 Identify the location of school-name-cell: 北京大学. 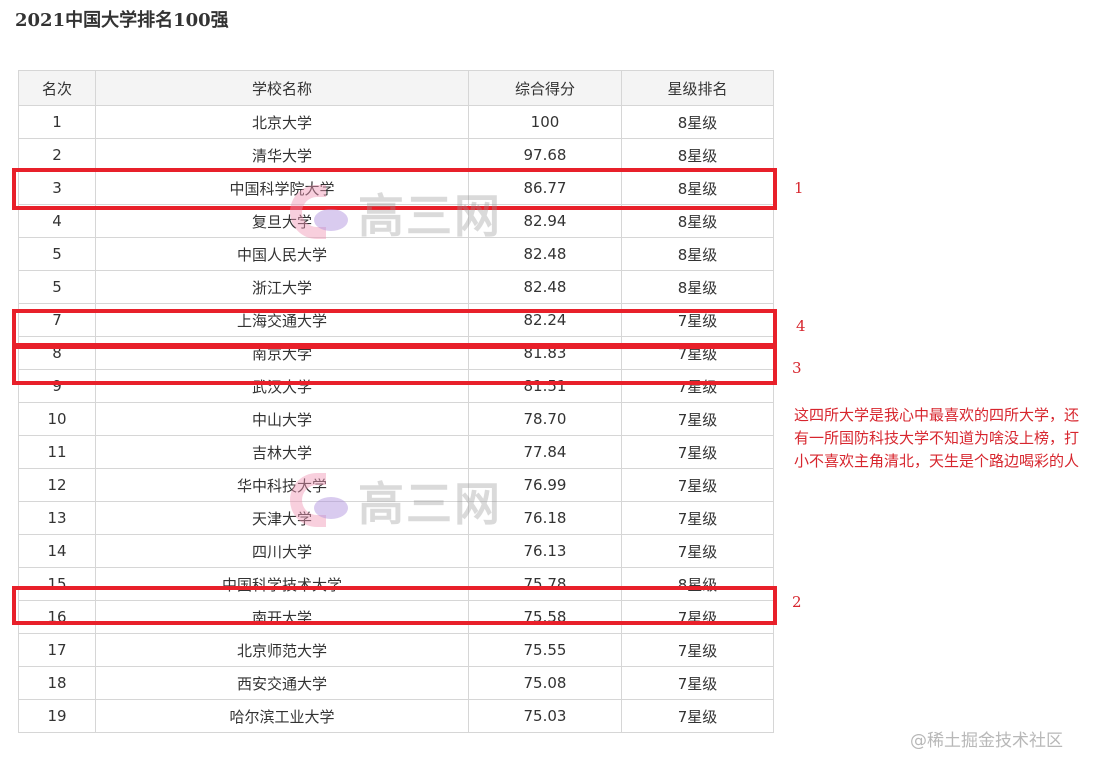
(282, 122).